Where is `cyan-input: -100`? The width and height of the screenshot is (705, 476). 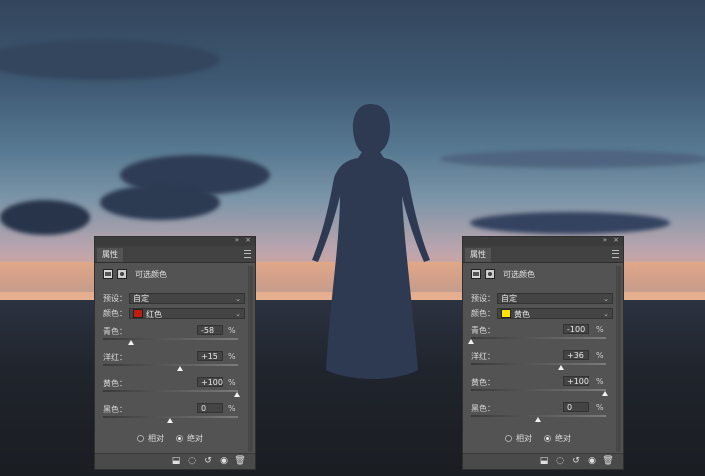
cyan-input: -100 is located at coordinates (576, 329).